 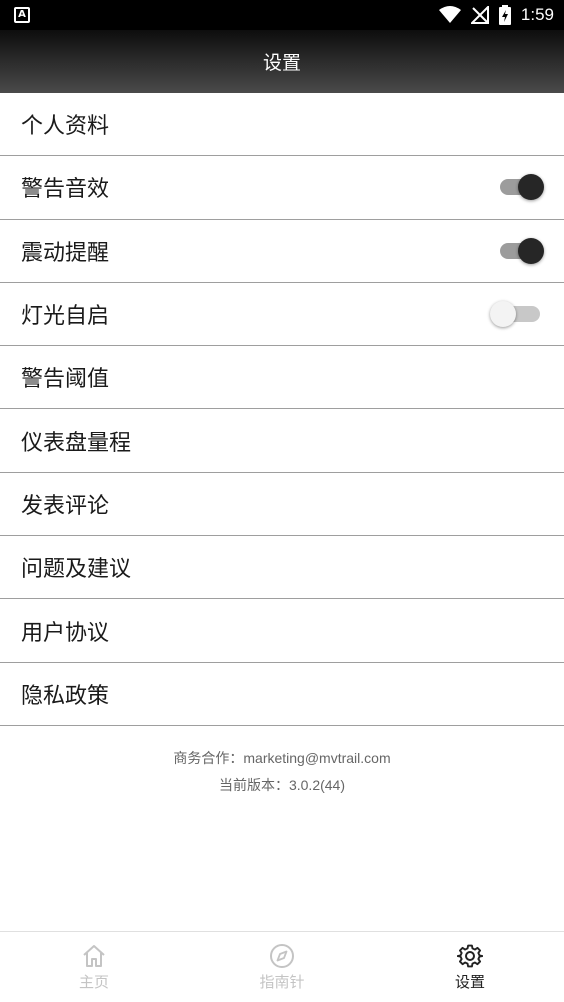 I want to click on settings-item-label: 警告阈值, so click(x=65, y=380).